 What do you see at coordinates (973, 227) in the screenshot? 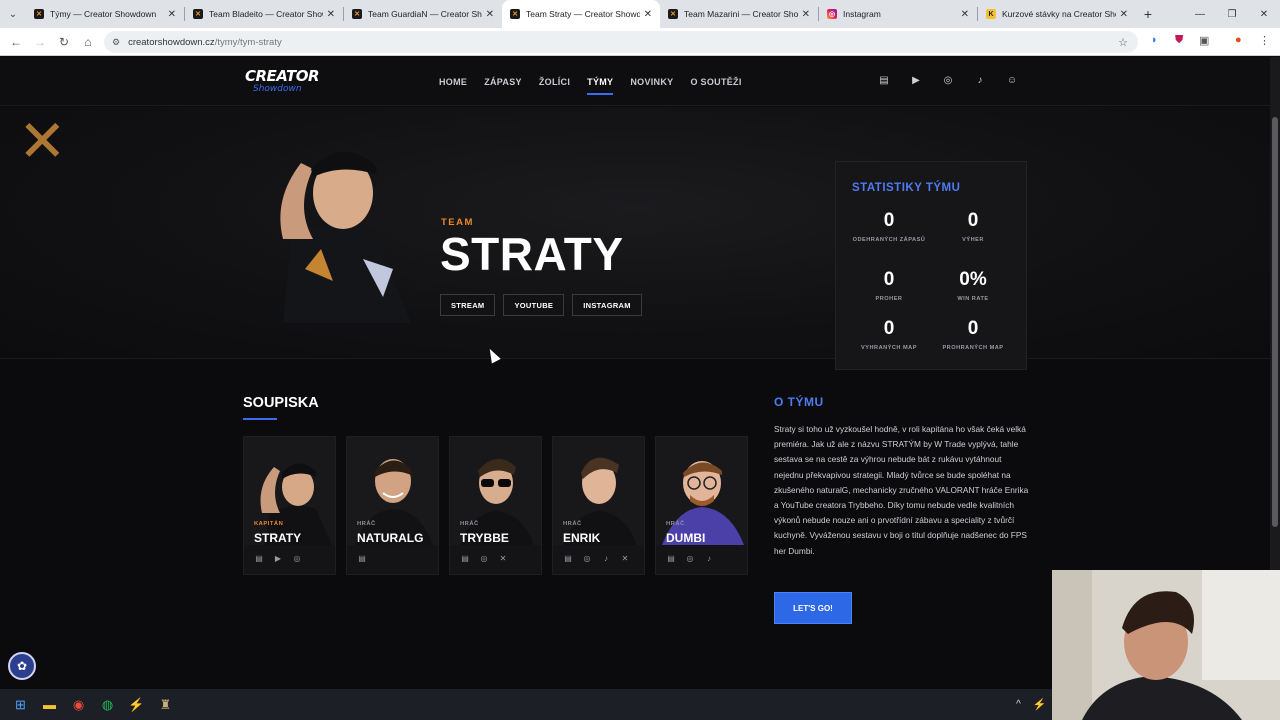
I see `stat-wins: 0 VÝHER` at bounding box center [973, 227].